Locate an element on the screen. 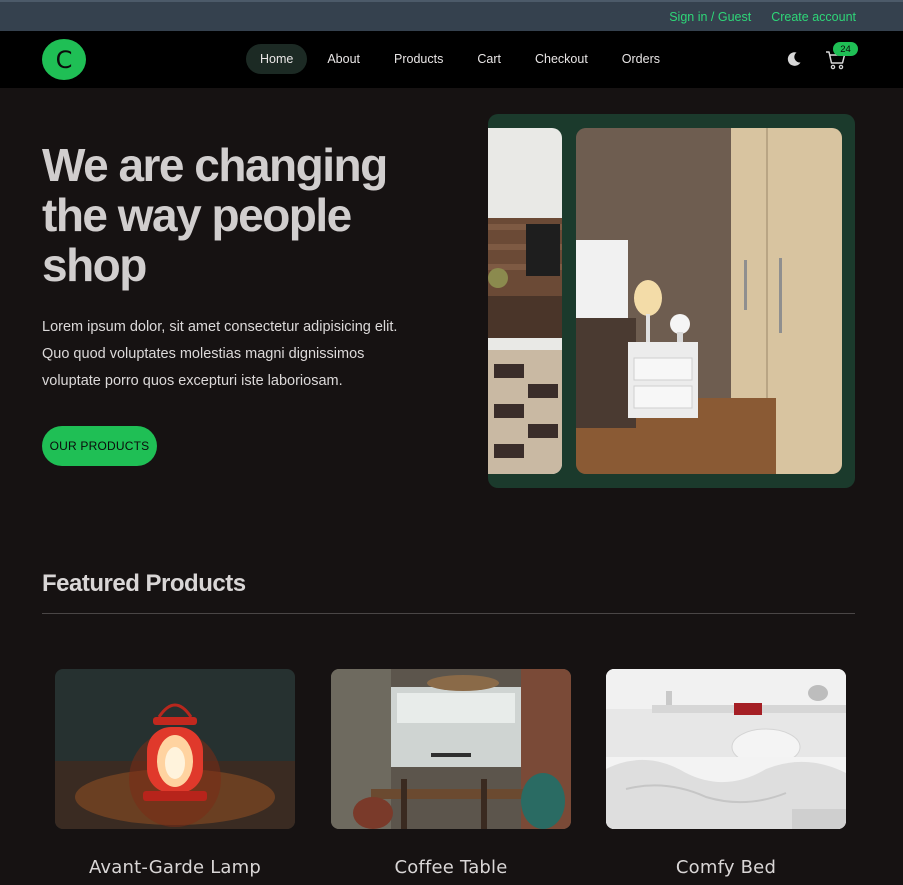 This screenshot has height=885, width=903. featured-products-title: Featured Products is located at coordinates (144, 583).